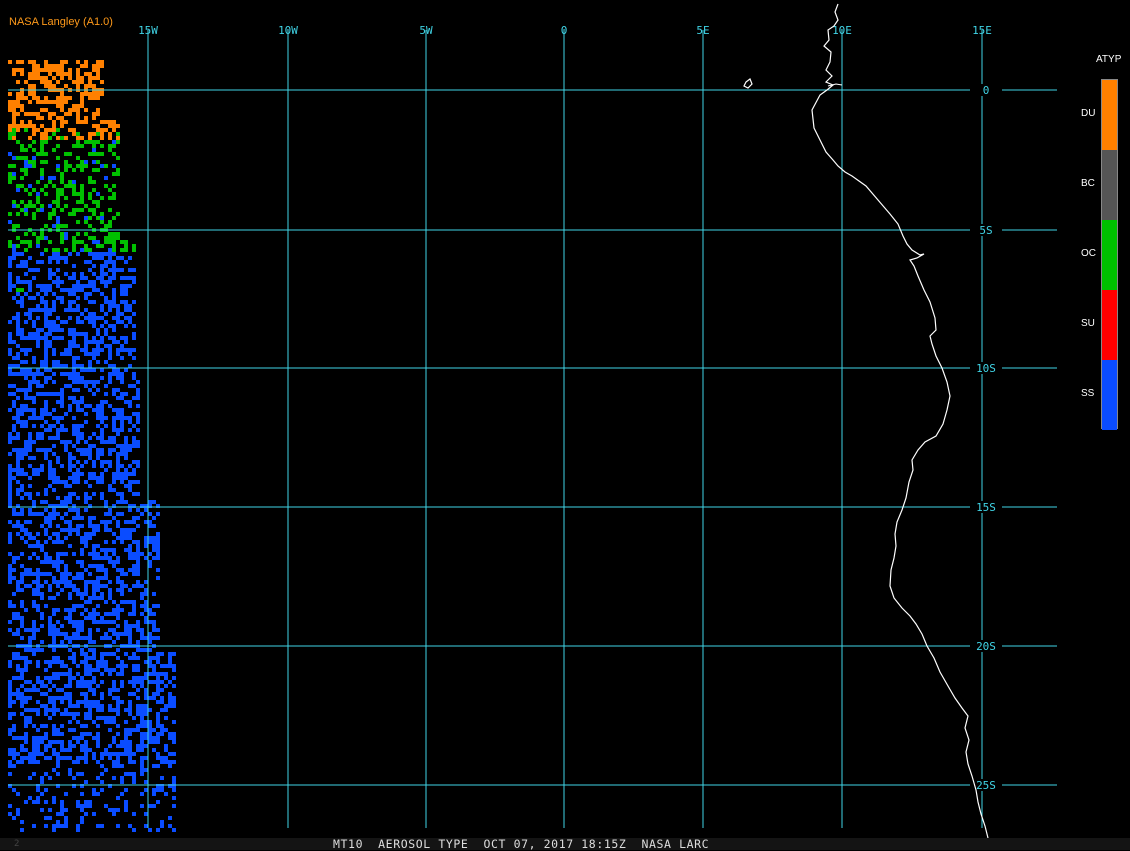 Image resolution: width=1130 pixels, height=851 pixels. I want to click on legend-label-su: SU, so click(1088, 323).